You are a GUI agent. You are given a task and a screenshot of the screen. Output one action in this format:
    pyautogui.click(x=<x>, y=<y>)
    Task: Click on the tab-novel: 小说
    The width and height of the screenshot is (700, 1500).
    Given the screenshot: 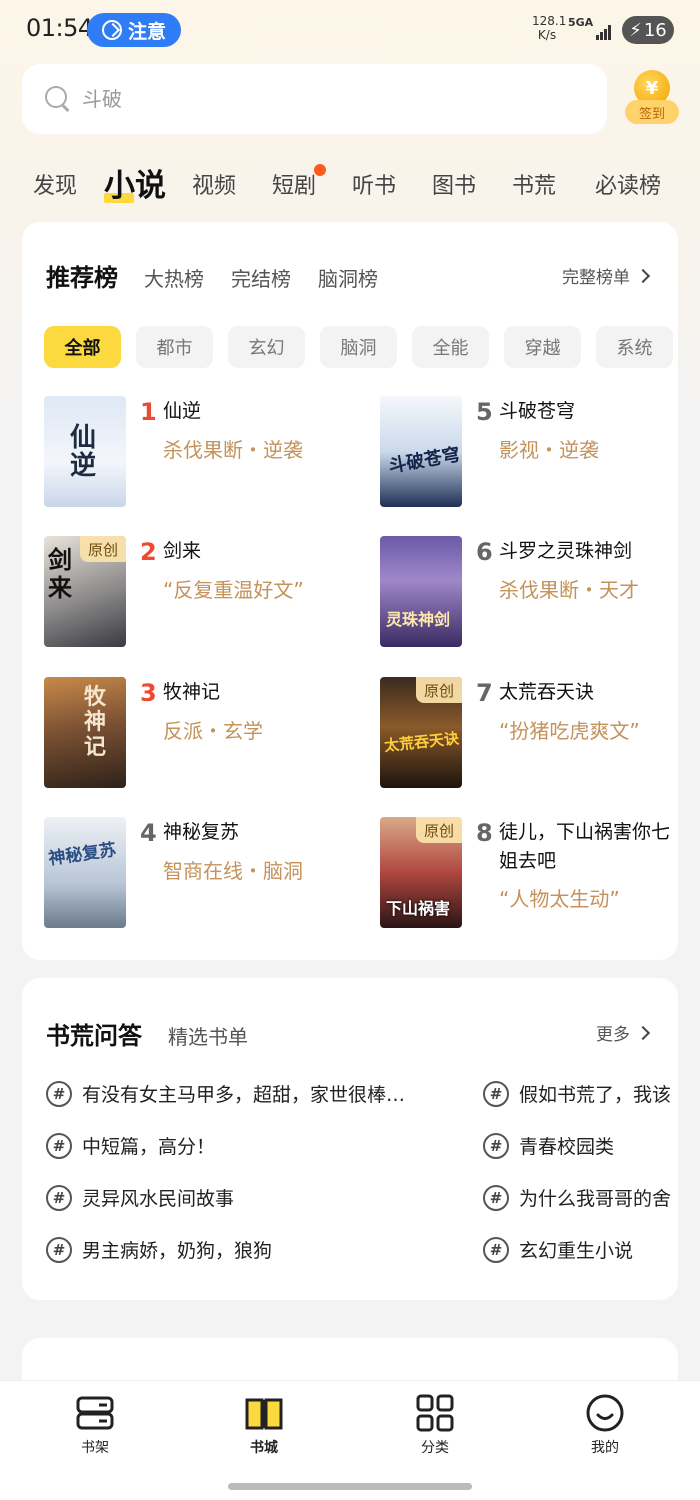 What is the action you would take?
    pyautogui.click(x=135, y=182)
    